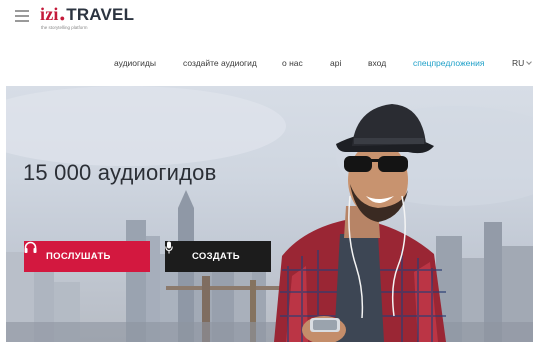 The width and height of the screenshot is (533, 342). I want to click on nav-item-api: api, so click(335, 63).